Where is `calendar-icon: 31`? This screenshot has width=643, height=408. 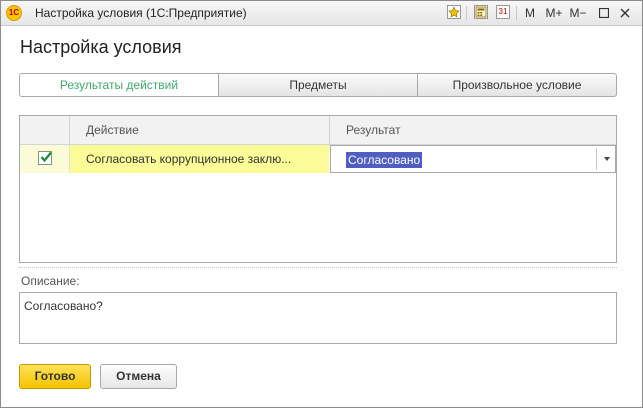 calendar-icon: 31 is located at coordinates (503, 12).